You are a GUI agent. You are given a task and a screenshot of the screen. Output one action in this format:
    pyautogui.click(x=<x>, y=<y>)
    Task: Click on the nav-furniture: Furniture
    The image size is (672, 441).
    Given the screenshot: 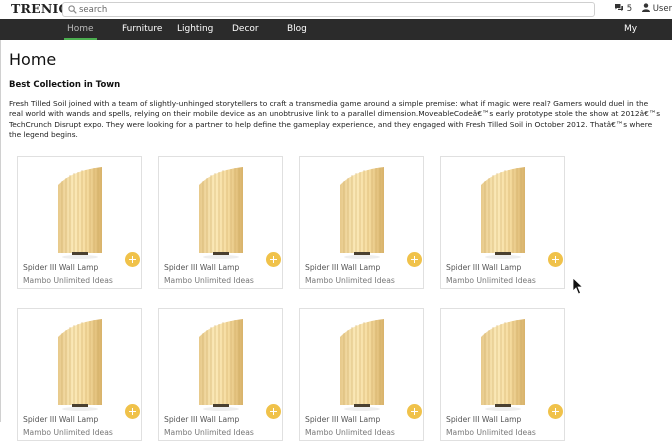 What is the action you would take?
    pyautogui.click(x=142, y=29)
    